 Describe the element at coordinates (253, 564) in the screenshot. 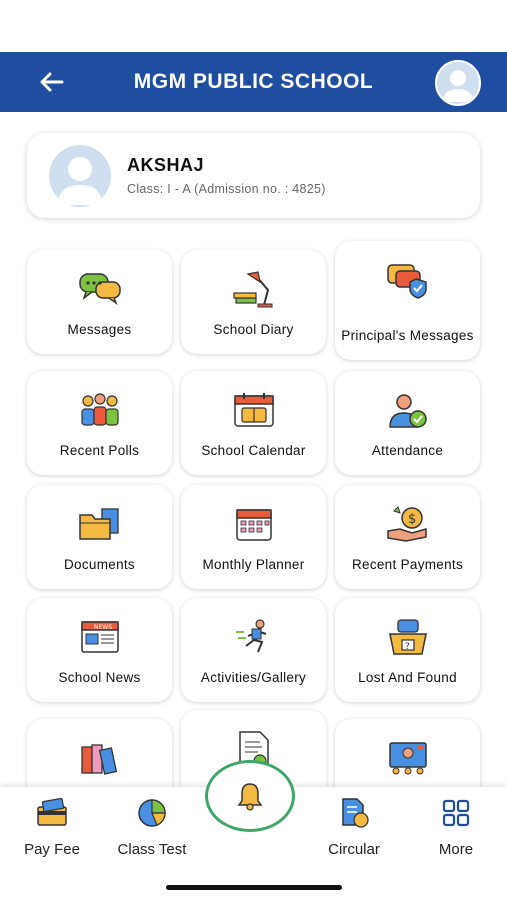

I see `tile-label: Monthly Planner` at that location.